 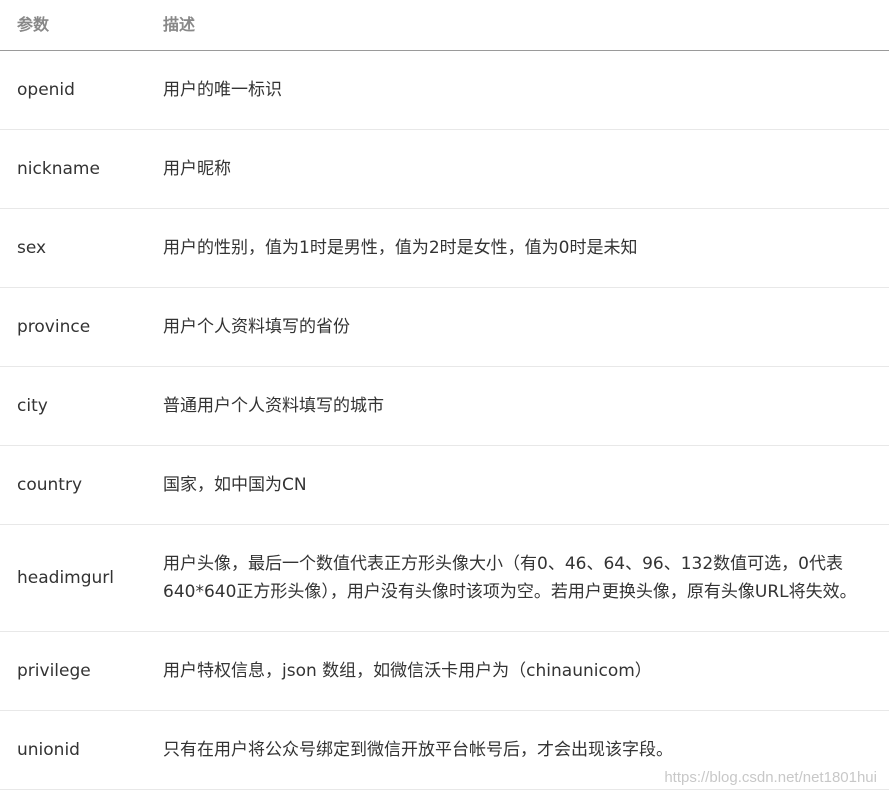 What do you see at coordinates (50, 485) in the screenshot?
I see `row-param: country` at bounding box center [50, 485].